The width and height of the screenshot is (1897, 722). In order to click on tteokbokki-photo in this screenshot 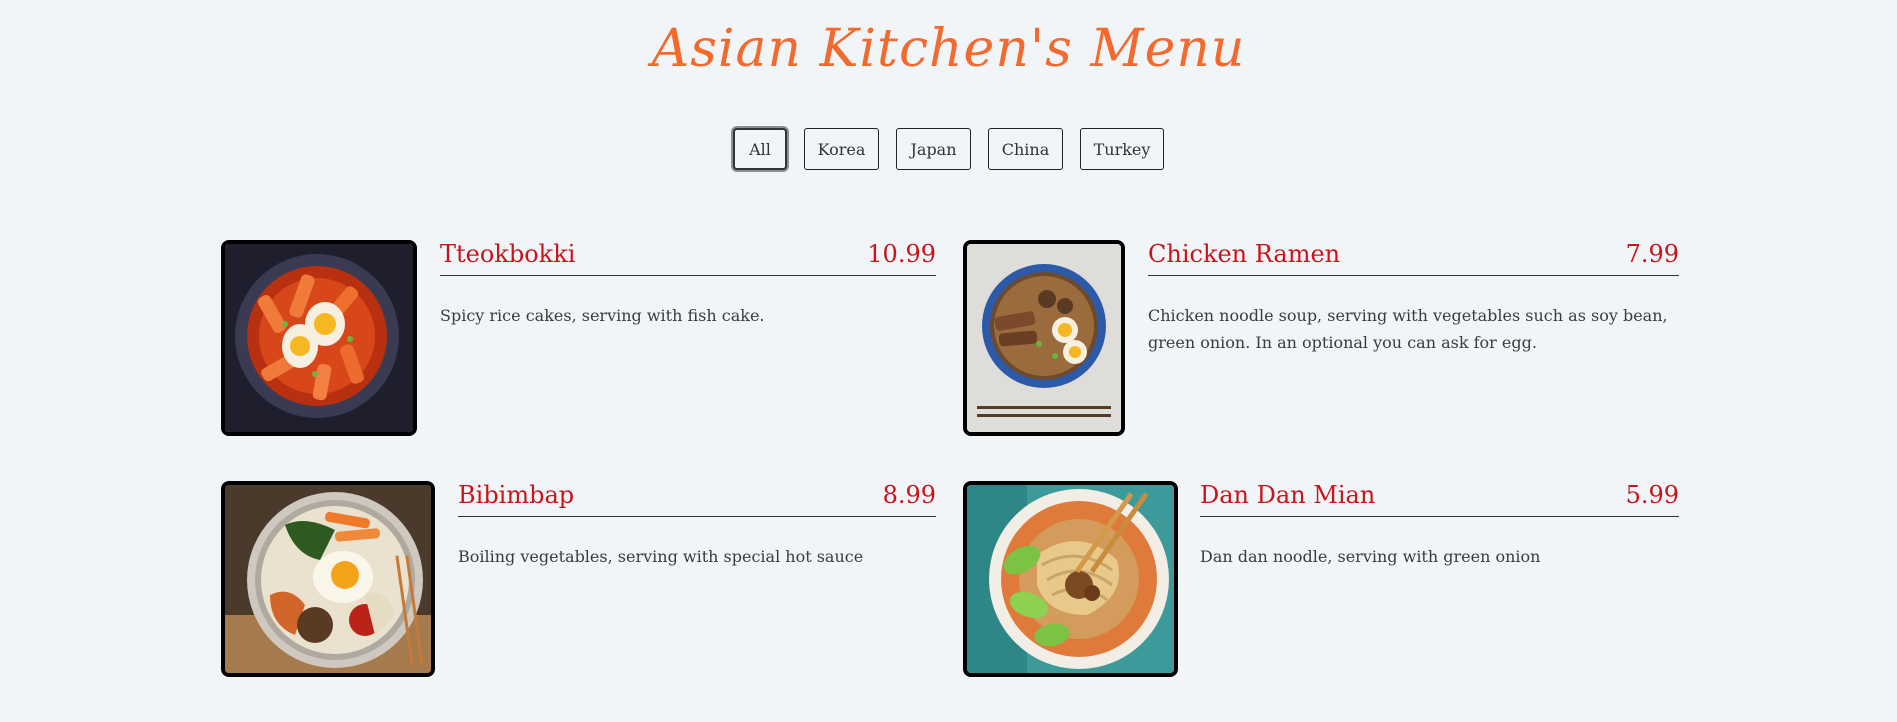, I will do `click(319, 338)`.